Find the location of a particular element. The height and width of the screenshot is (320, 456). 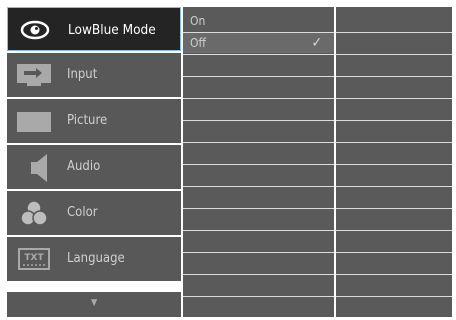

menu-item-picture: Picture is located at coordinates (94, 121).